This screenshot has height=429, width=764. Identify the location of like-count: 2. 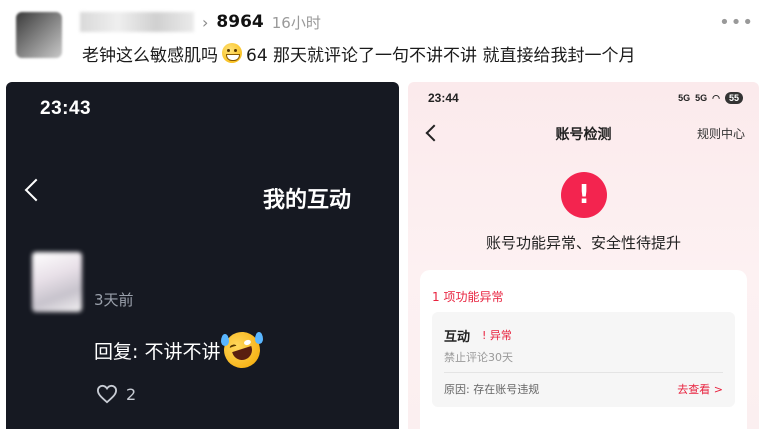
(131, 394).